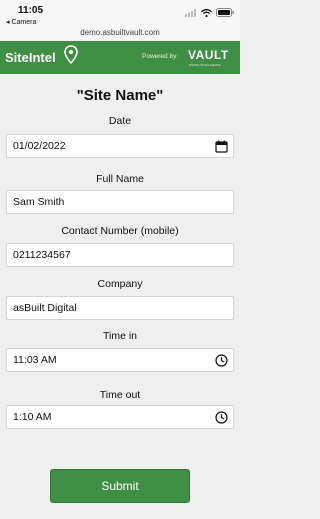  Describe the element at coordinates (31, 10) in the screenshot. I see `status-time: 11:05` at that location.